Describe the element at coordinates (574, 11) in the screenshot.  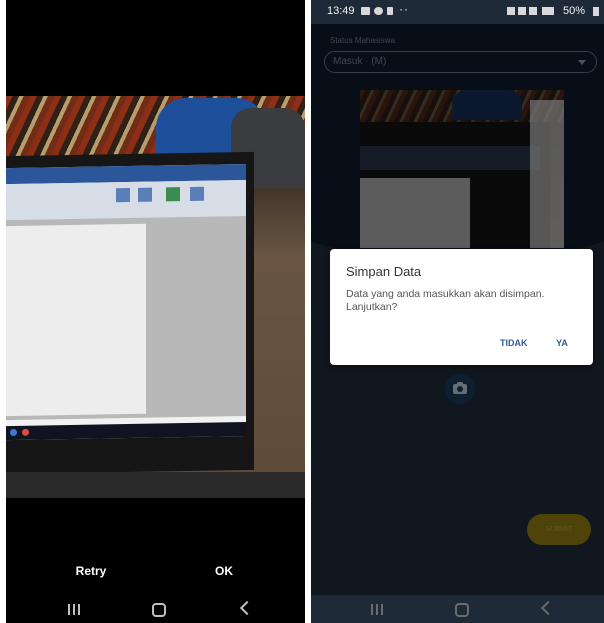
I see `battery-percent: 50%` at that location.